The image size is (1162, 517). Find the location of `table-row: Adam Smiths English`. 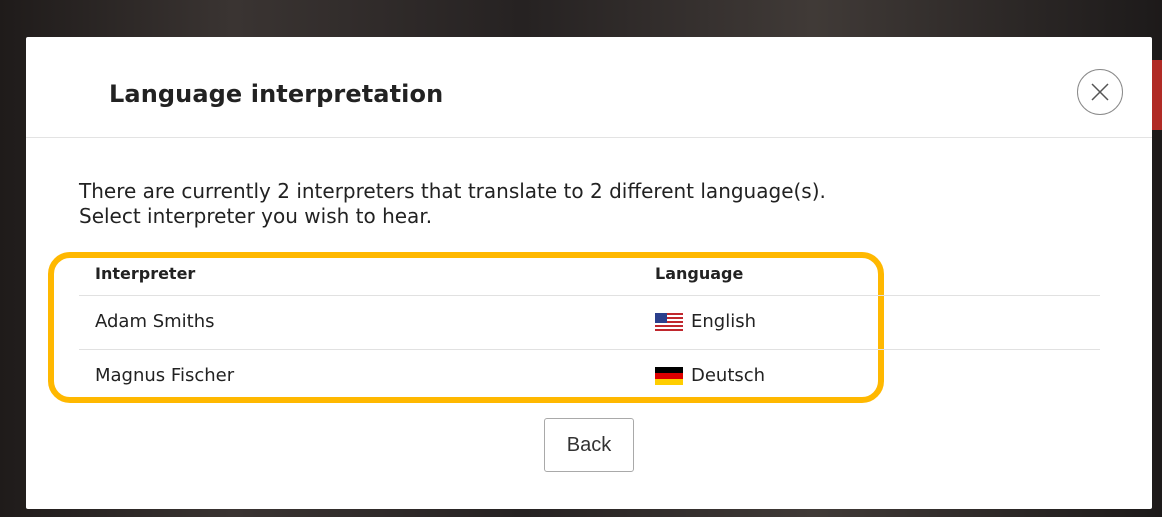

table-row: Adam Smiths English is located at coordinates (589, 323).